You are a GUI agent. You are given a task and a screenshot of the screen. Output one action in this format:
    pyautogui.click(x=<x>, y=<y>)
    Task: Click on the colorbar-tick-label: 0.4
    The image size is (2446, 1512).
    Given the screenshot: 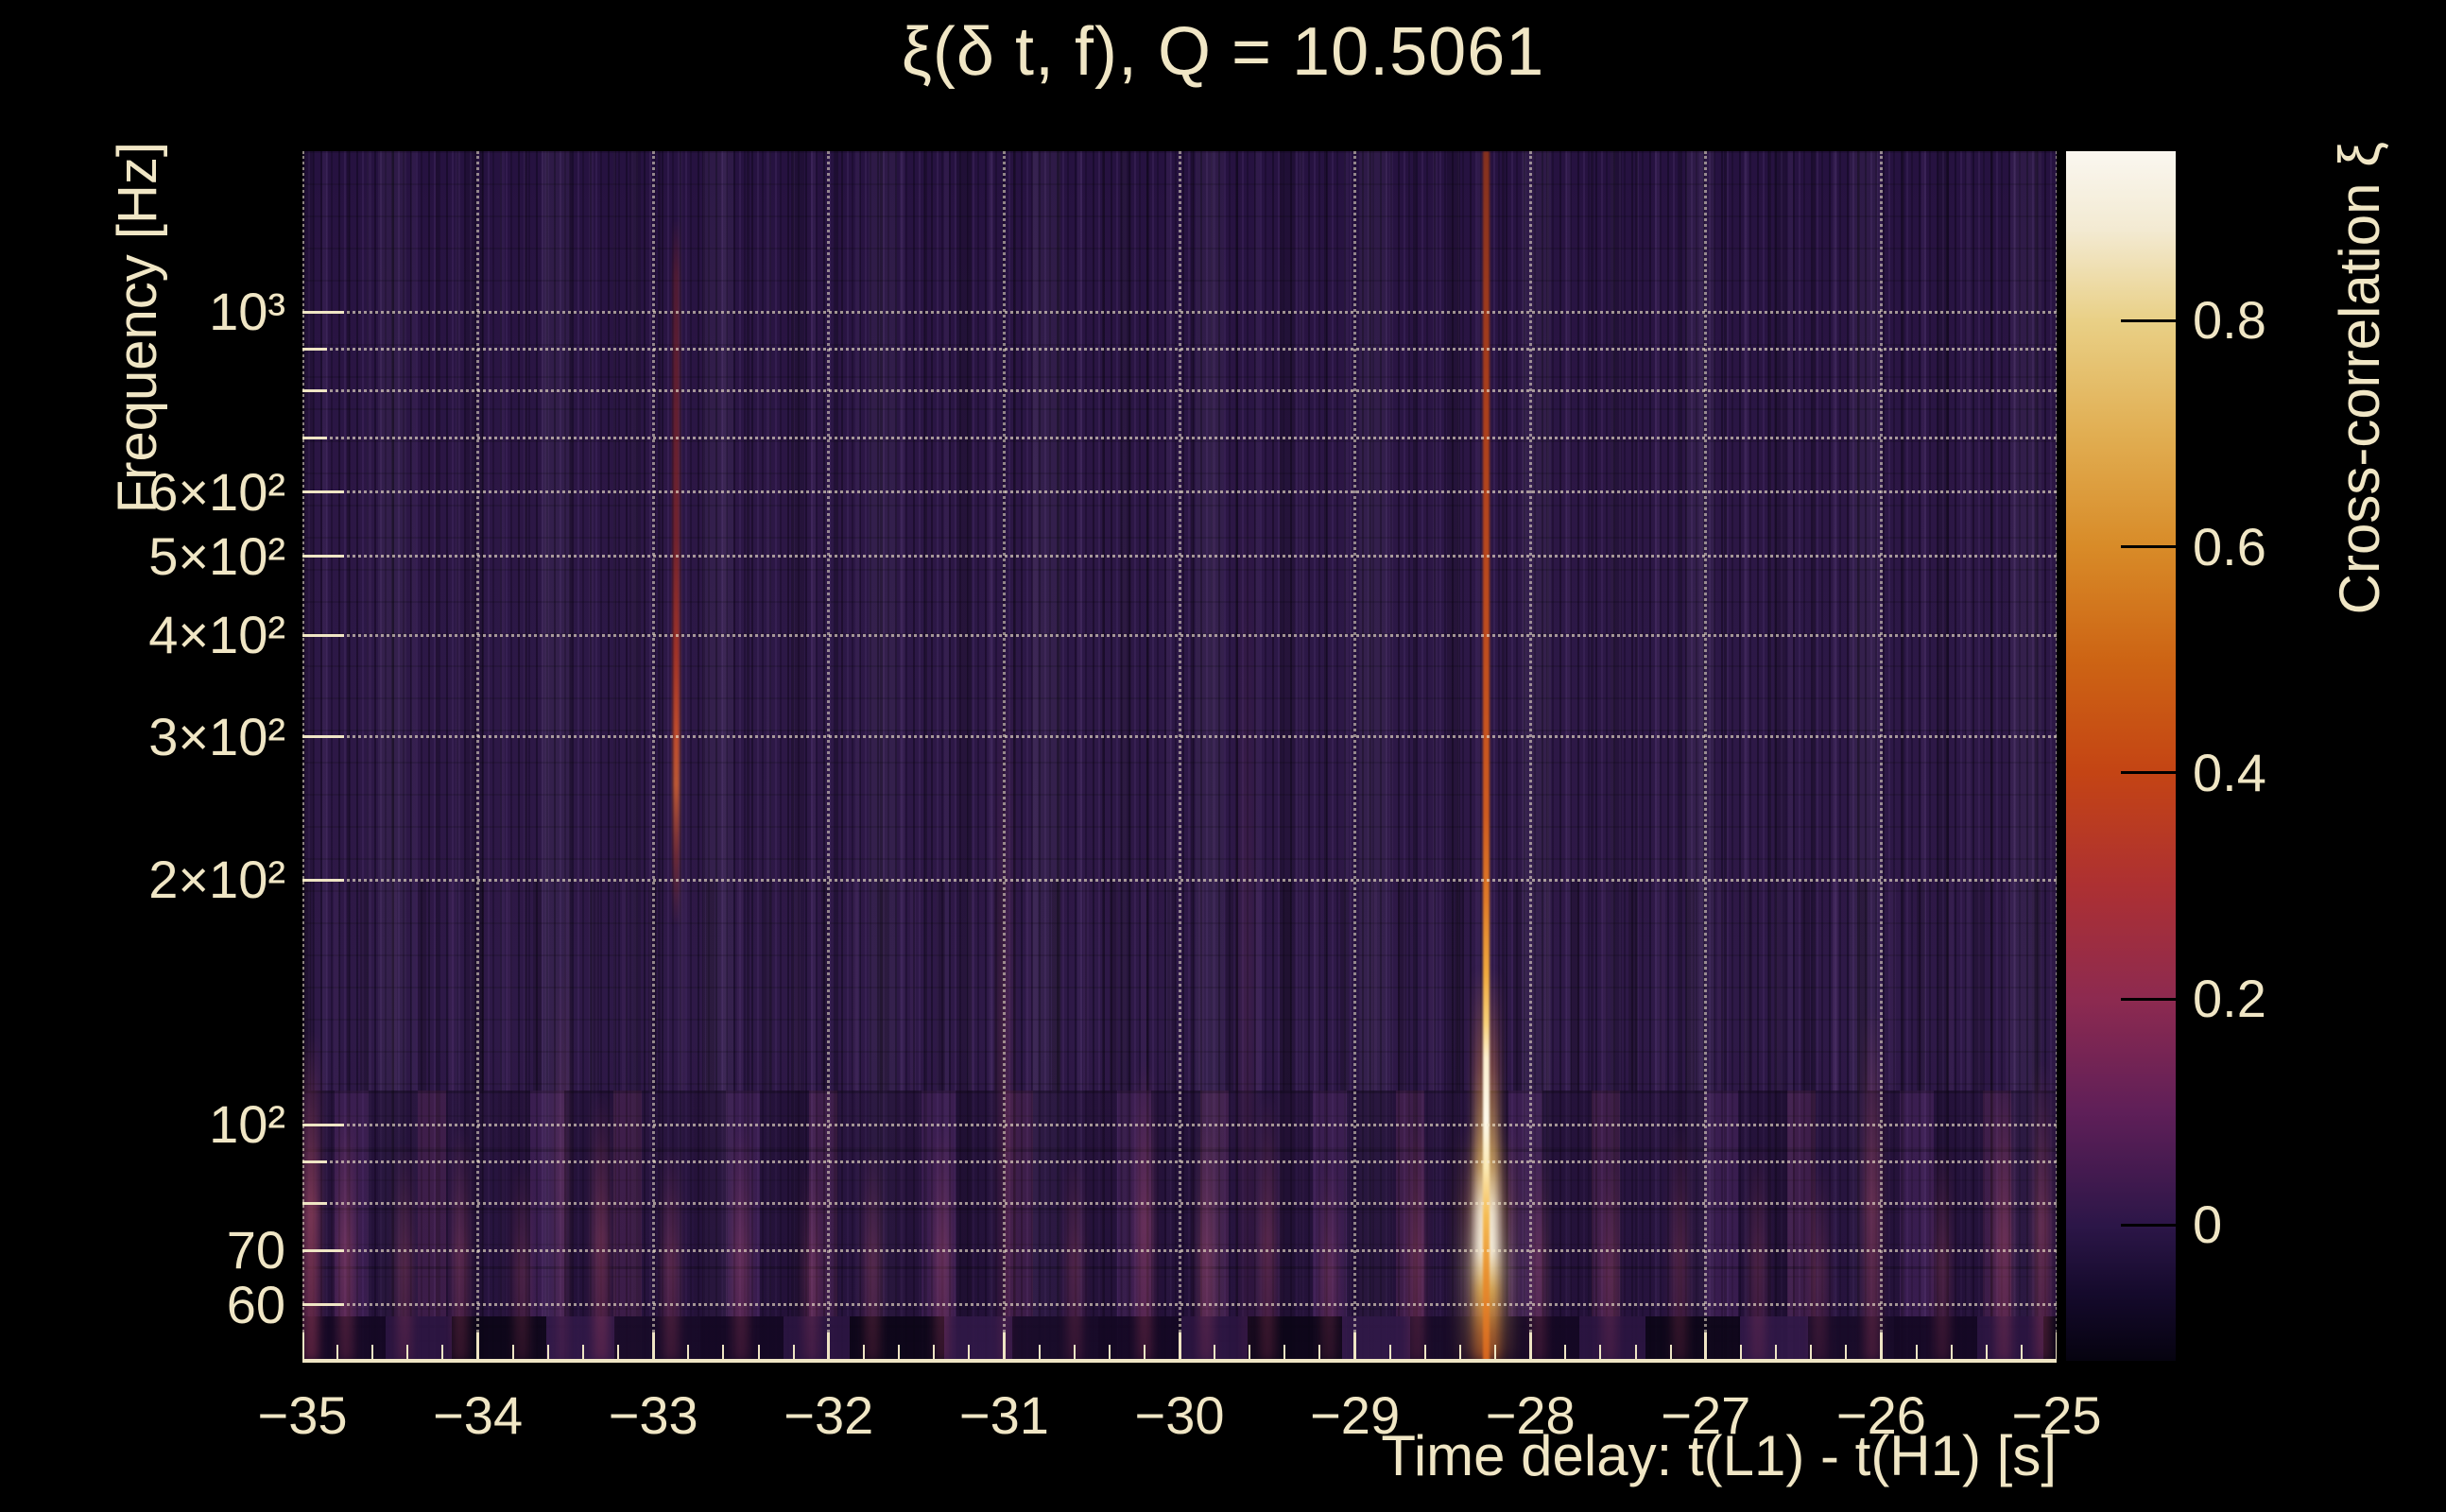 What is the action you would take?
    pyautogui.click(x=2229, y=772)
    